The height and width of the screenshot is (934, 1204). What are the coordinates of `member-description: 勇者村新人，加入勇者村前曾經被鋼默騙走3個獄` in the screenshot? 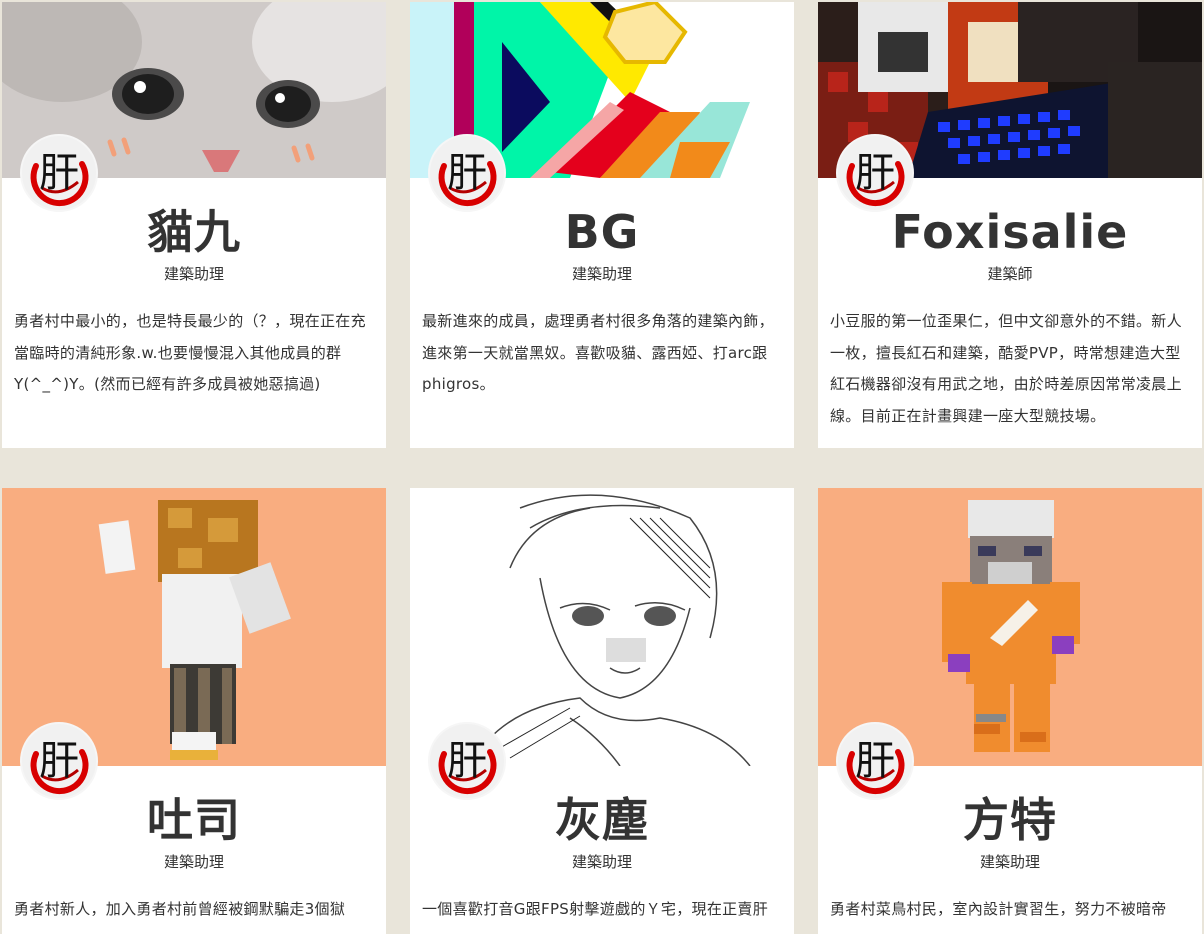 It's located at (180, 909).